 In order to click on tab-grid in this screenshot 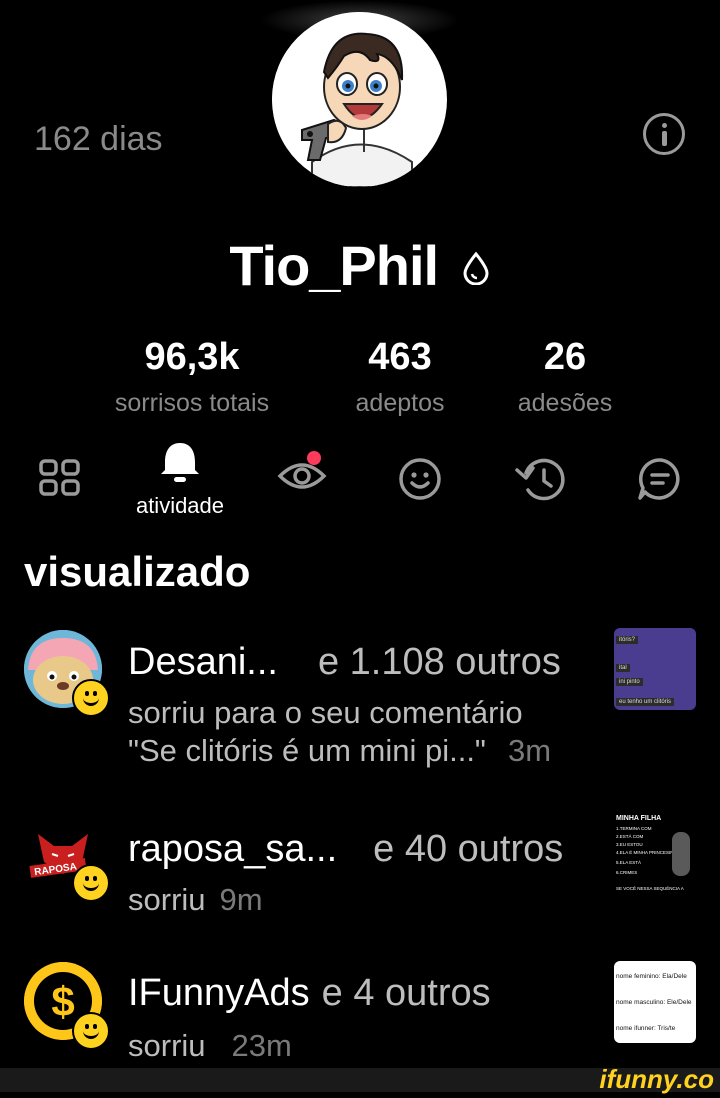, I will do `click(60, 480)`.